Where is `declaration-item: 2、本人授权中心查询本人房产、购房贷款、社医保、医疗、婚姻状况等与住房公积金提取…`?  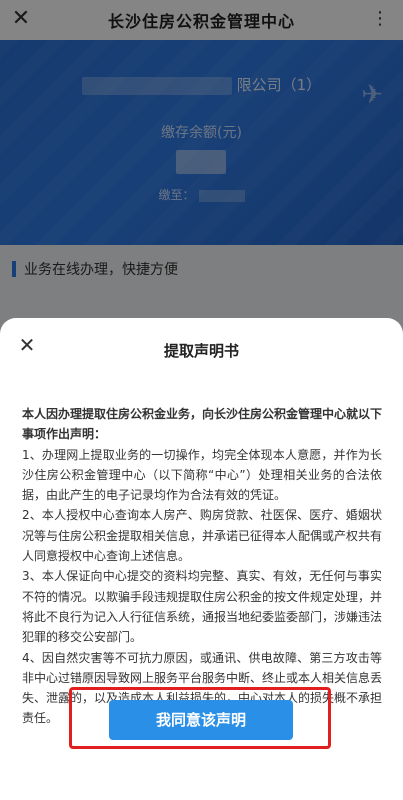
declaration-item: 2、本人授权中心查询本人房产、购房贷款、社医保、医疗、婚姻状况等与住房公积金提取… is located at coordinates (202, 536).